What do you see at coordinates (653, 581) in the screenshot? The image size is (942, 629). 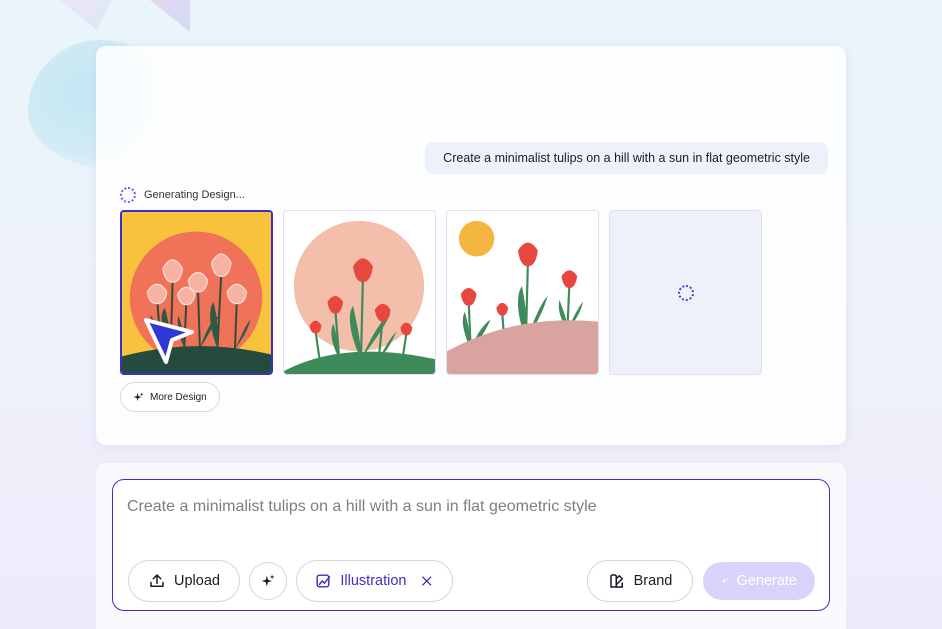 I see `brand-label: Brand` at bounding box center [653, 581].